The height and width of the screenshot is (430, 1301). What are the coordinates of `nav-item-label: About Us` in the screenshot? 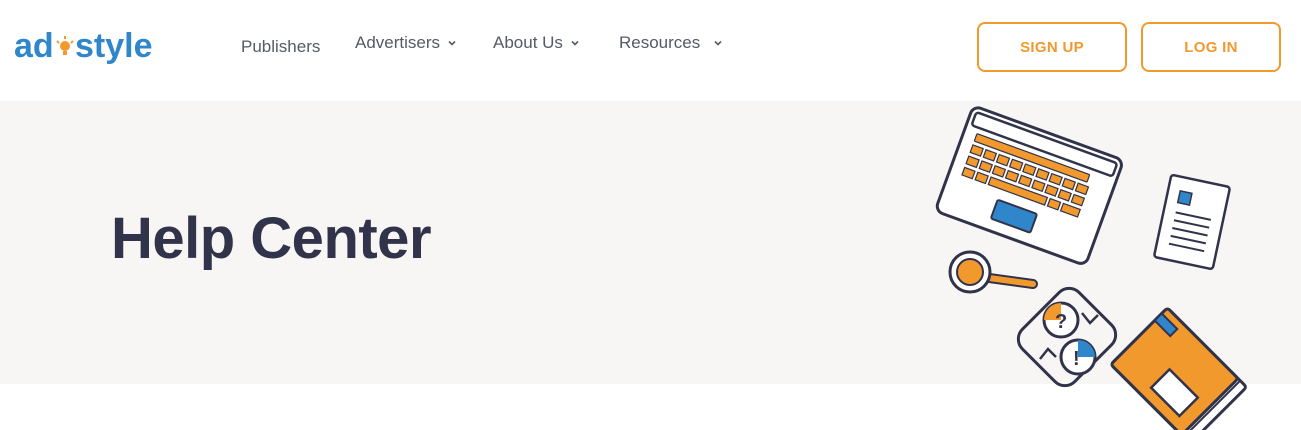 It's located at (528, 42).